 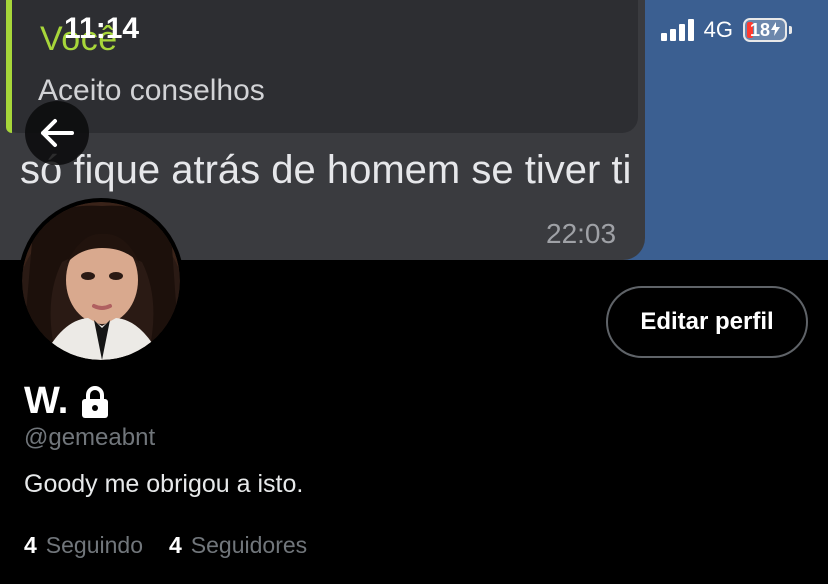 What do you see at coordinates (95, 401) in the screenshot?
I see `lock-icon` at bounding box center [95, 401].